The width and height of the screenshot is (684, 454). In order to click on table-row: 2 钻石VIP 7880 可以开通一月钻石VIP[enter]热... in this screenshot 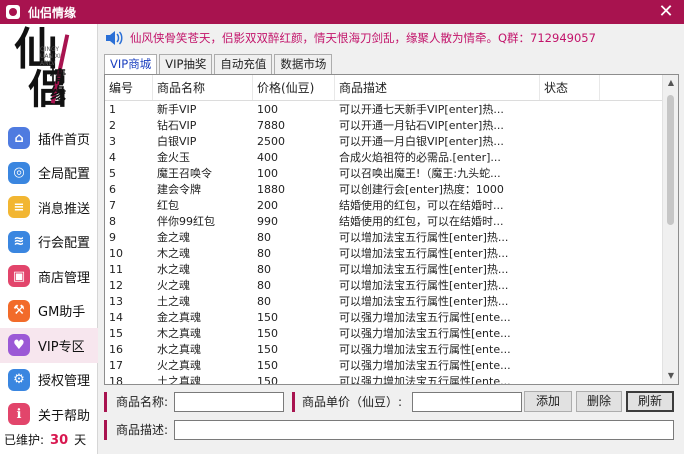, I will do `click(385, 126)`.